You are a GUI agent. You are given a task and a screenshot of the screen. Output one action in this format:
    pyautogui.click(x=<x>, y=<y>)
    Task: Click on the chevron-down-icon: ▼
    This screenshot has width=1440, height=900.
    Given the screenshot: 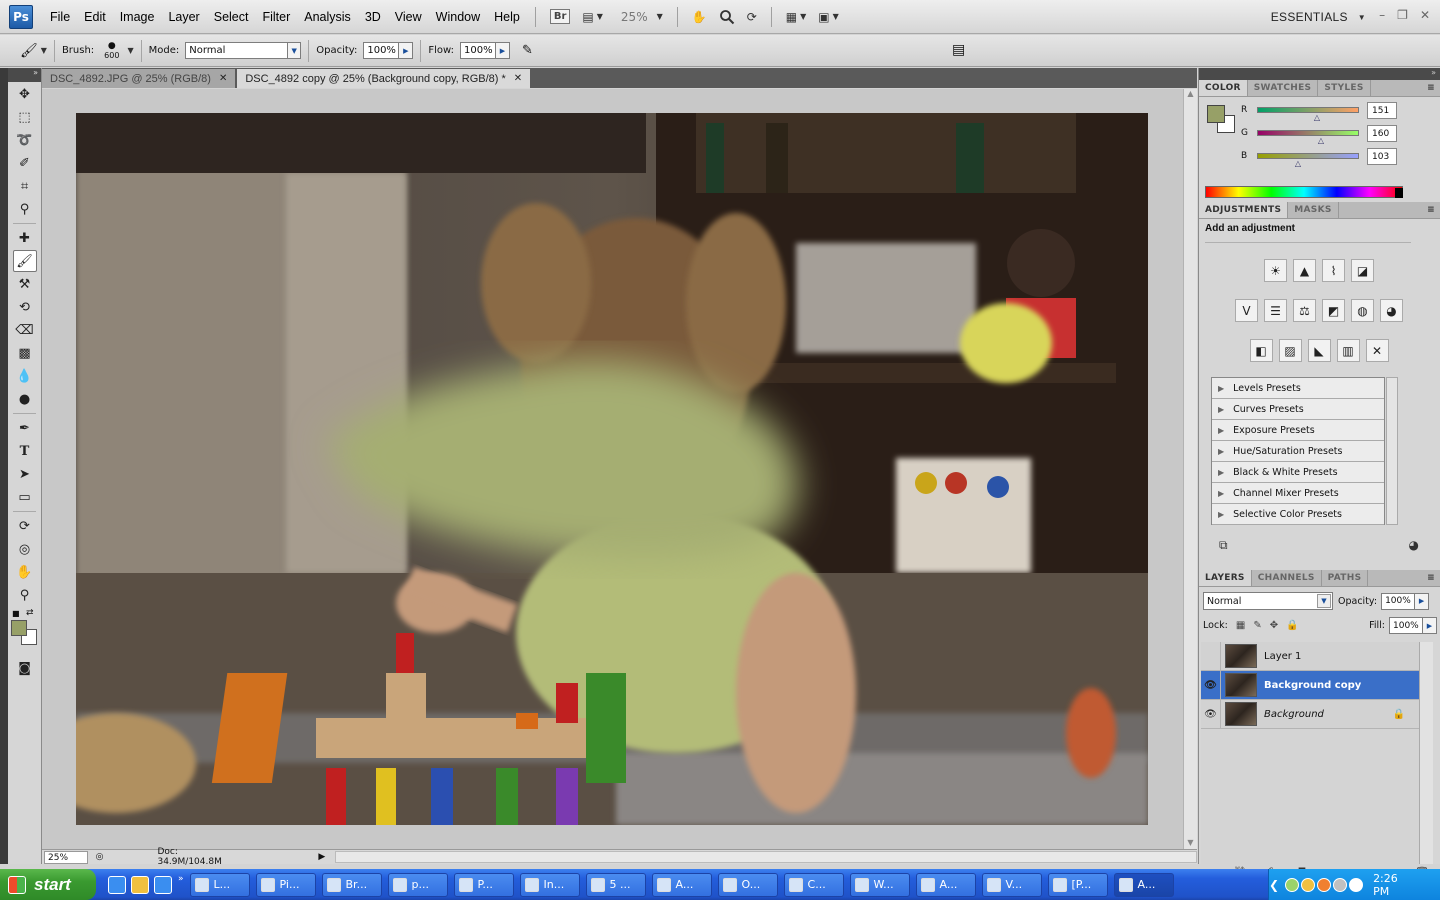 What is the action you would take?
    pyautogui.click(x=130, y=50)
    